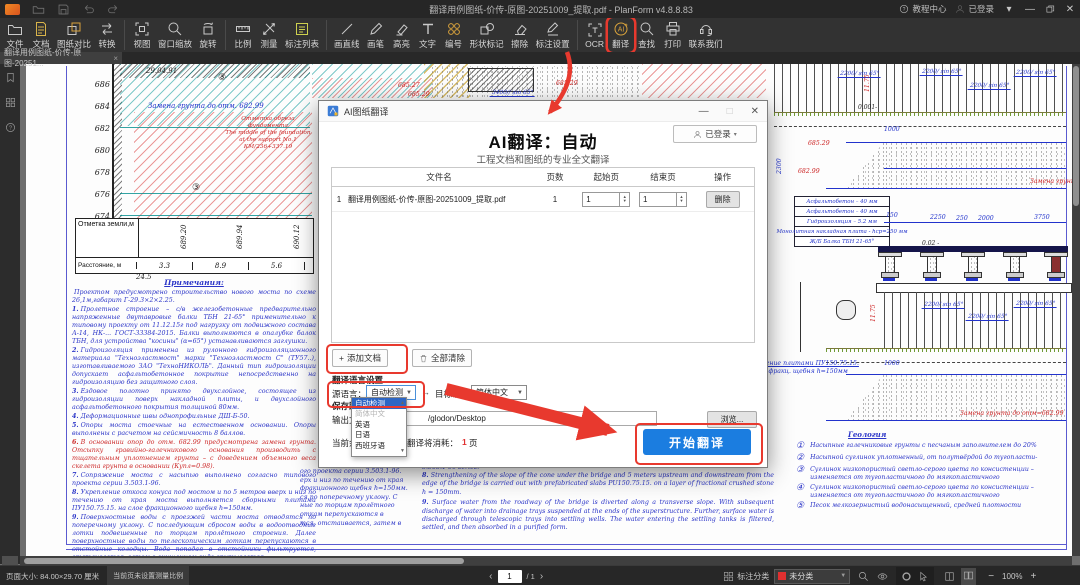 The image size is (1080, 585). Describe the element at coordinates (704, 111) in the screenshot. I see `dialog-minimize-button: —` at that location.